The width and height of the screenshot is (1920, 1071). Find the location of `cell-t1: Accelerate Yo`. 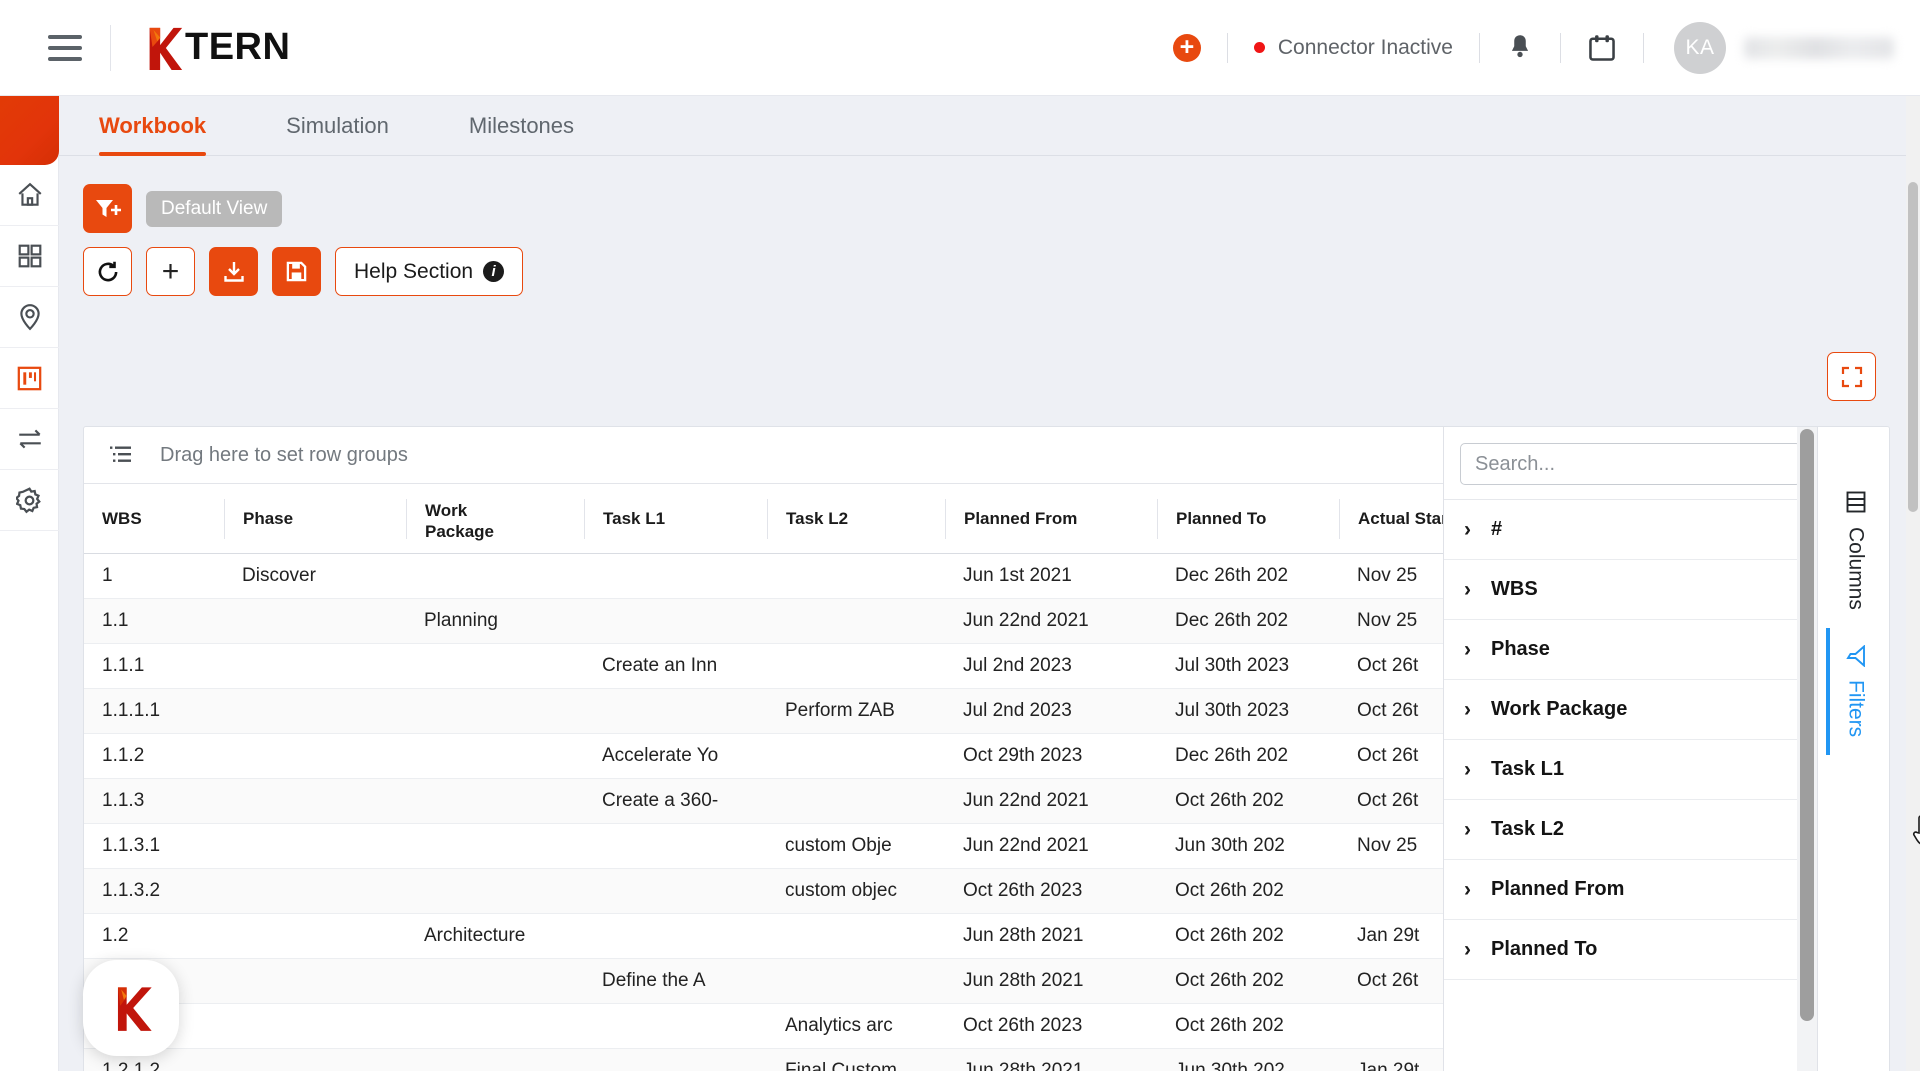

cell-t1: Accelerate Yo is located at coordinates (675, 756).